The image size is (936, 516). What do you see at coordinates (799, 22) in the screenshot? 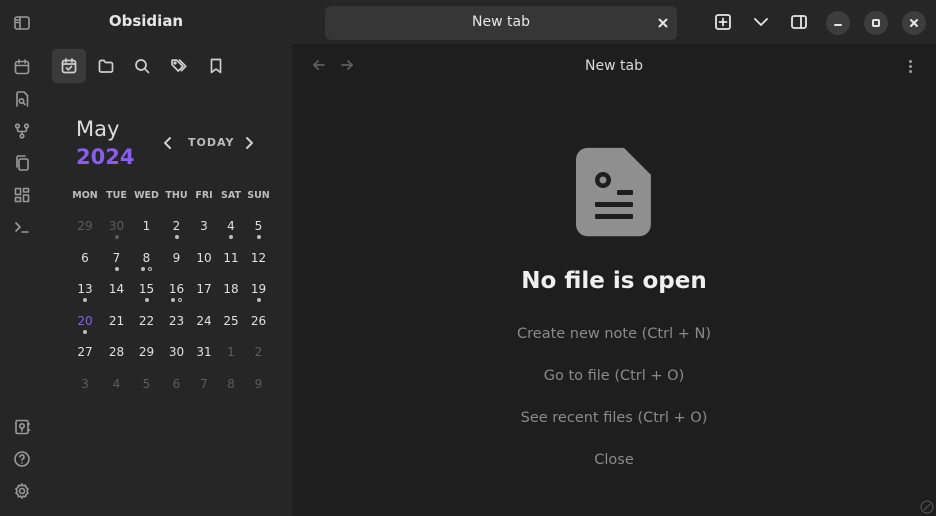
I see `right-sidebar-toggle` at bounding box center [799, 22].